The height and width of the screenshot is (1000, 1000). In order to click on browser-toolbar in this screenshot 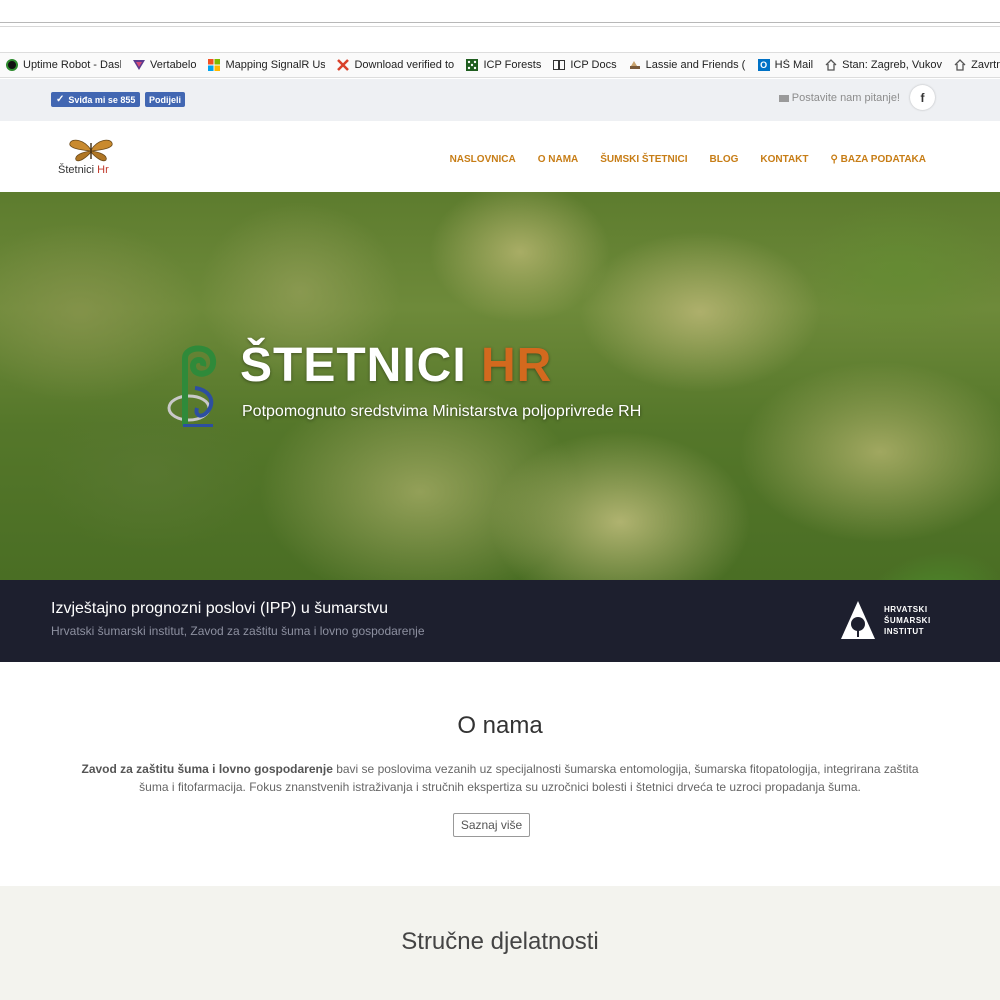, I will do `click(500, 26)`.